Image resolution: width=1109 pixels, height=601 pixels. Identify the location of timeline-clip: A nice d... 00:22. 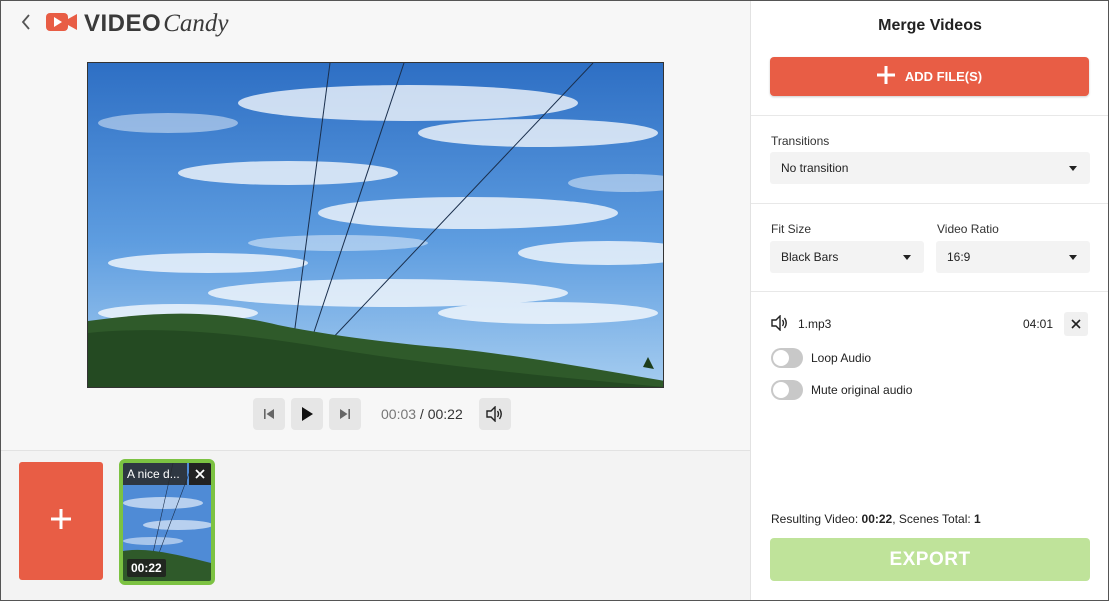
(167, 522).